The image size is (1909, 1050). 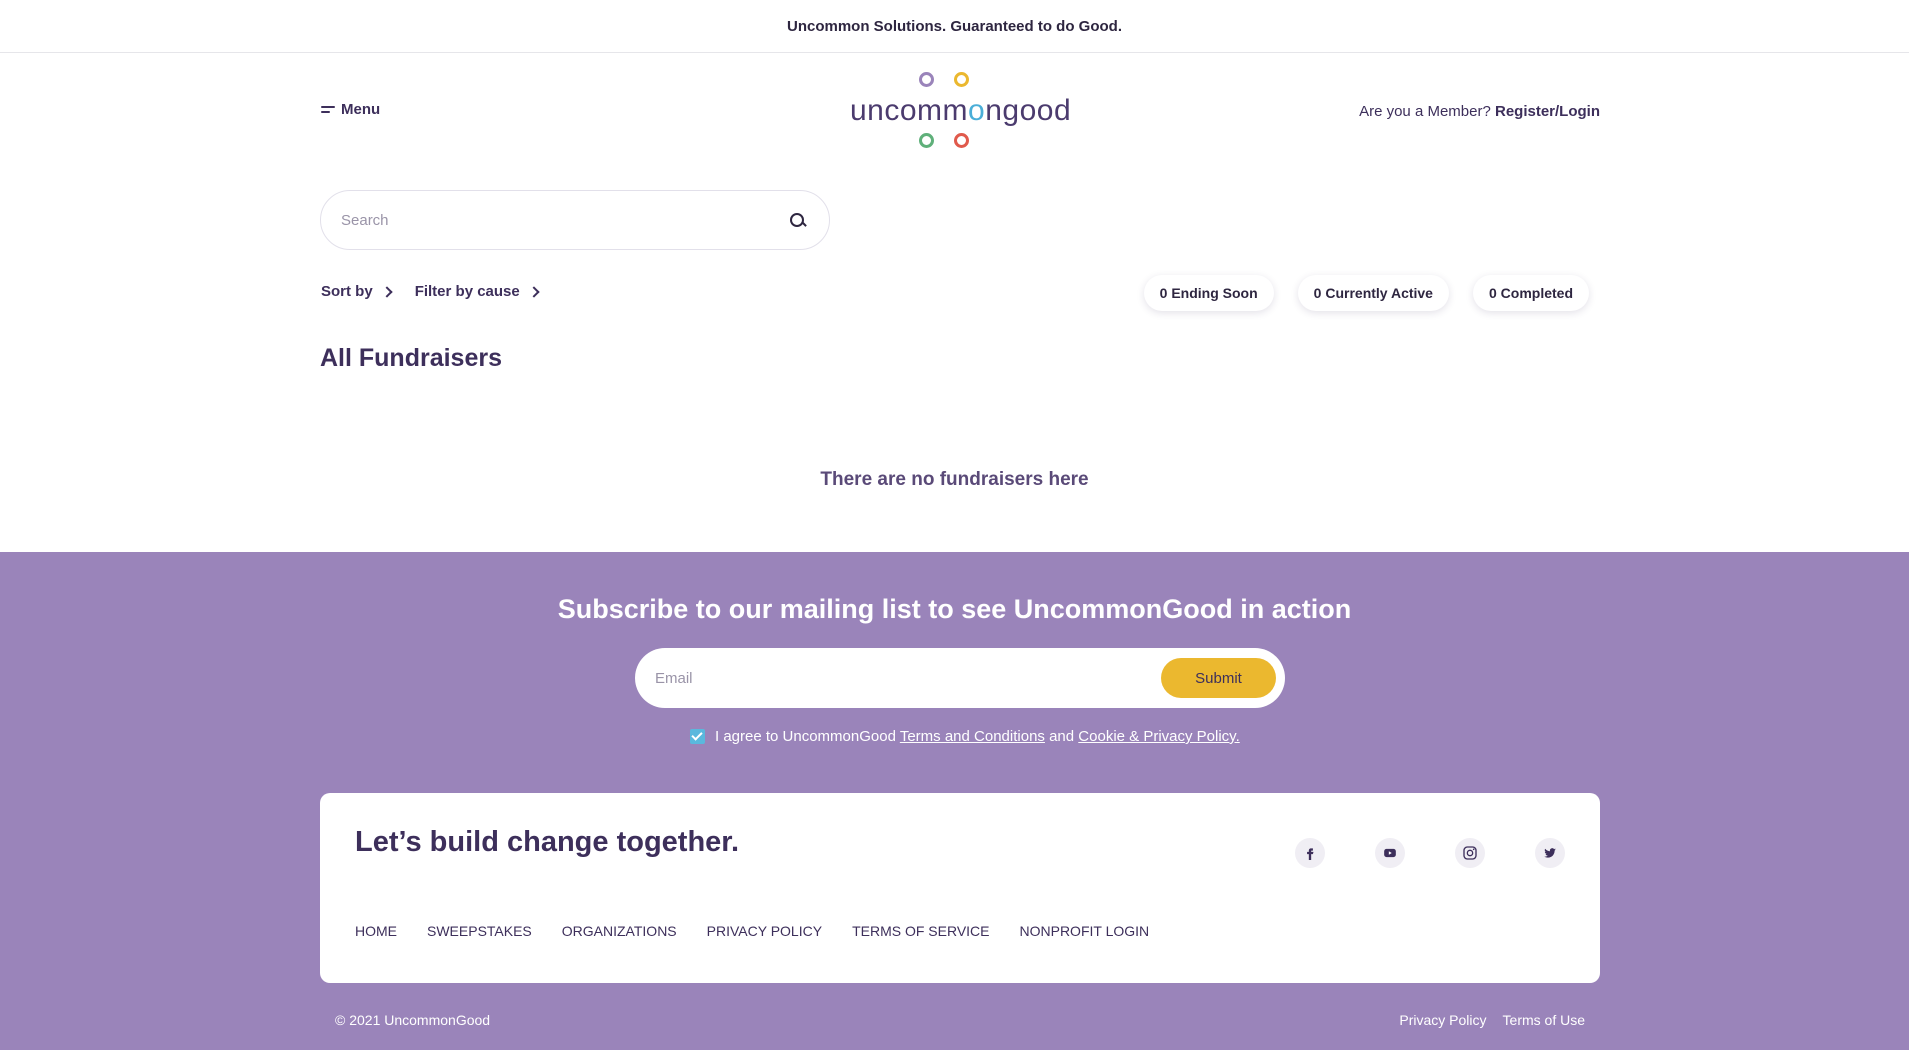 I want to click on page-title: All Fundraisers, so click(x=411, y=358).